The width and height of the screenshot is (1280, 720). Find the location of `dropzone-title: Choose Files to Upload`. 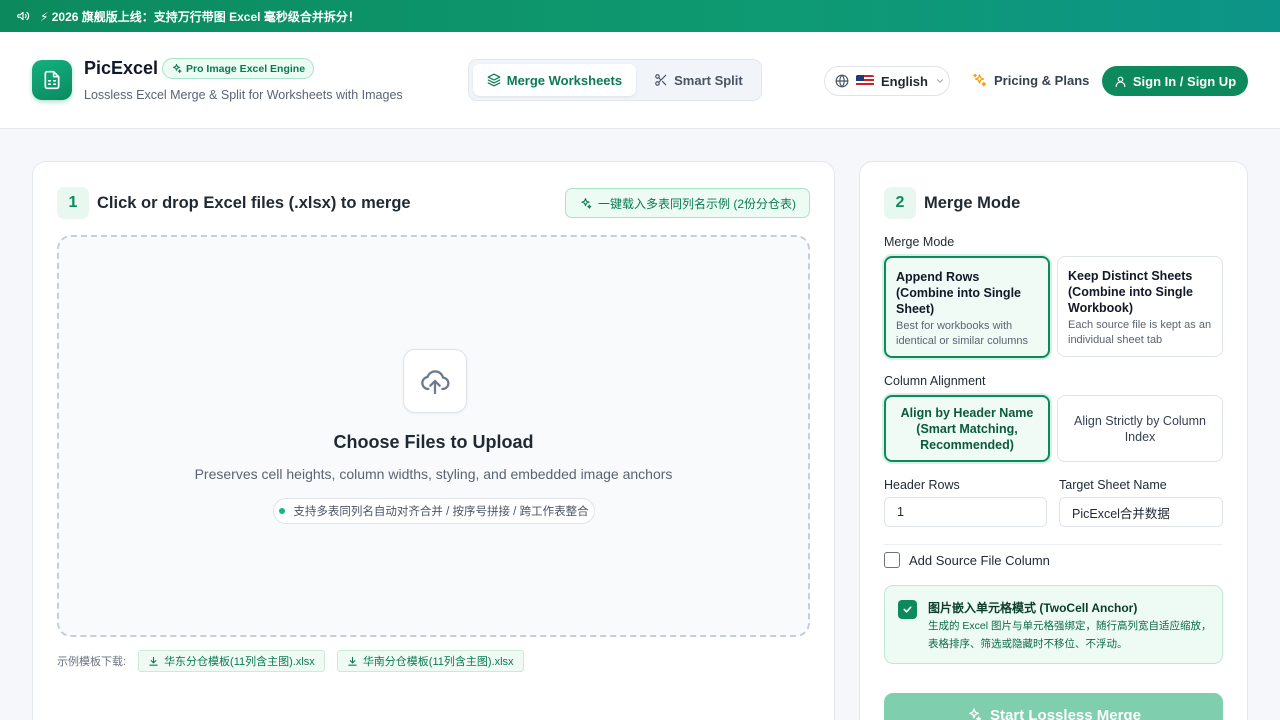

dropzone-title: Choose Files to Upload is located at coordinates (433, 442).